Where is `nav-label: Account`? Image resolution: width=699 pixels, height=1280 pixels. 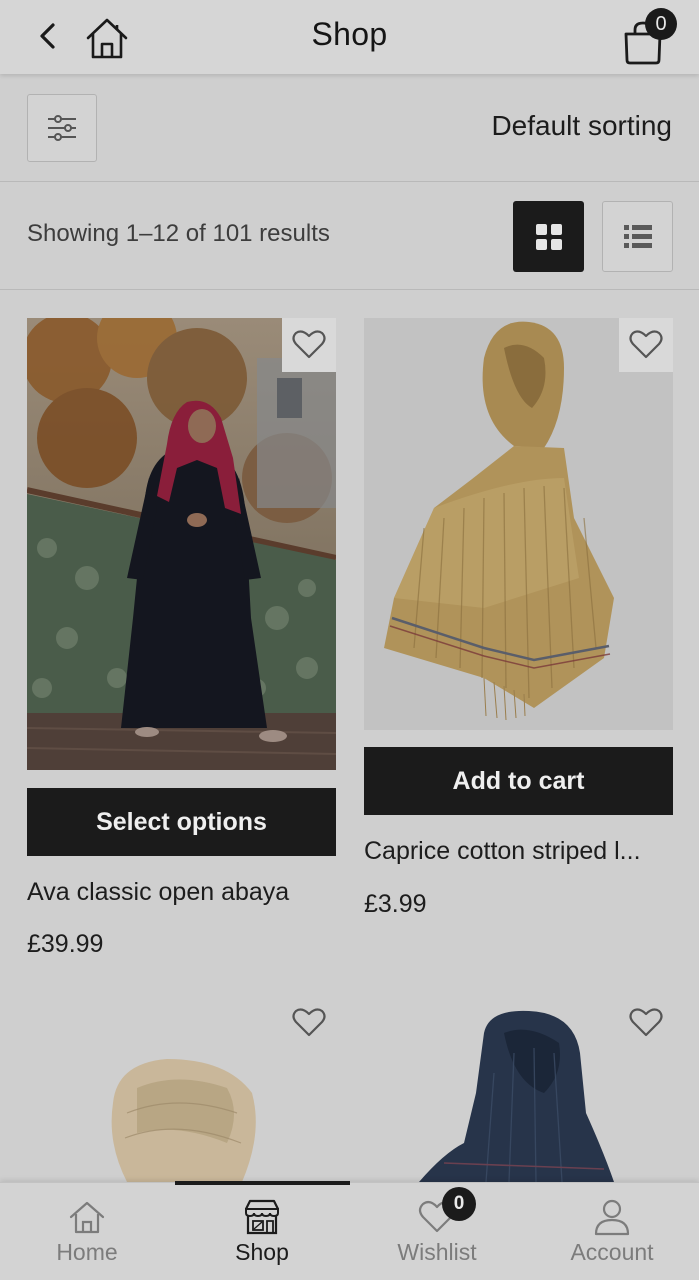
nav-label: Account is located at coordinates (612, 1252).